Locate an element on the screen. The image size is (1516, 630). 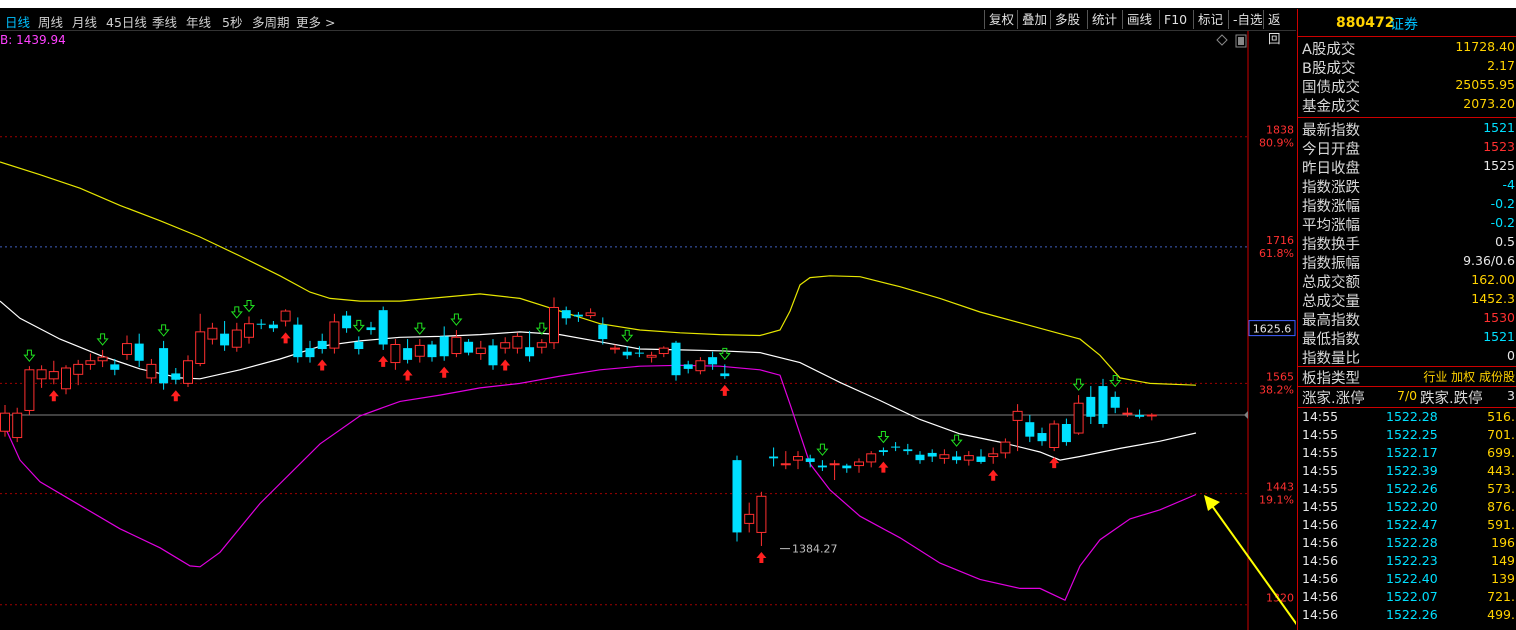
tick-price: 1522.23 is located at coordinates (1412, 560).